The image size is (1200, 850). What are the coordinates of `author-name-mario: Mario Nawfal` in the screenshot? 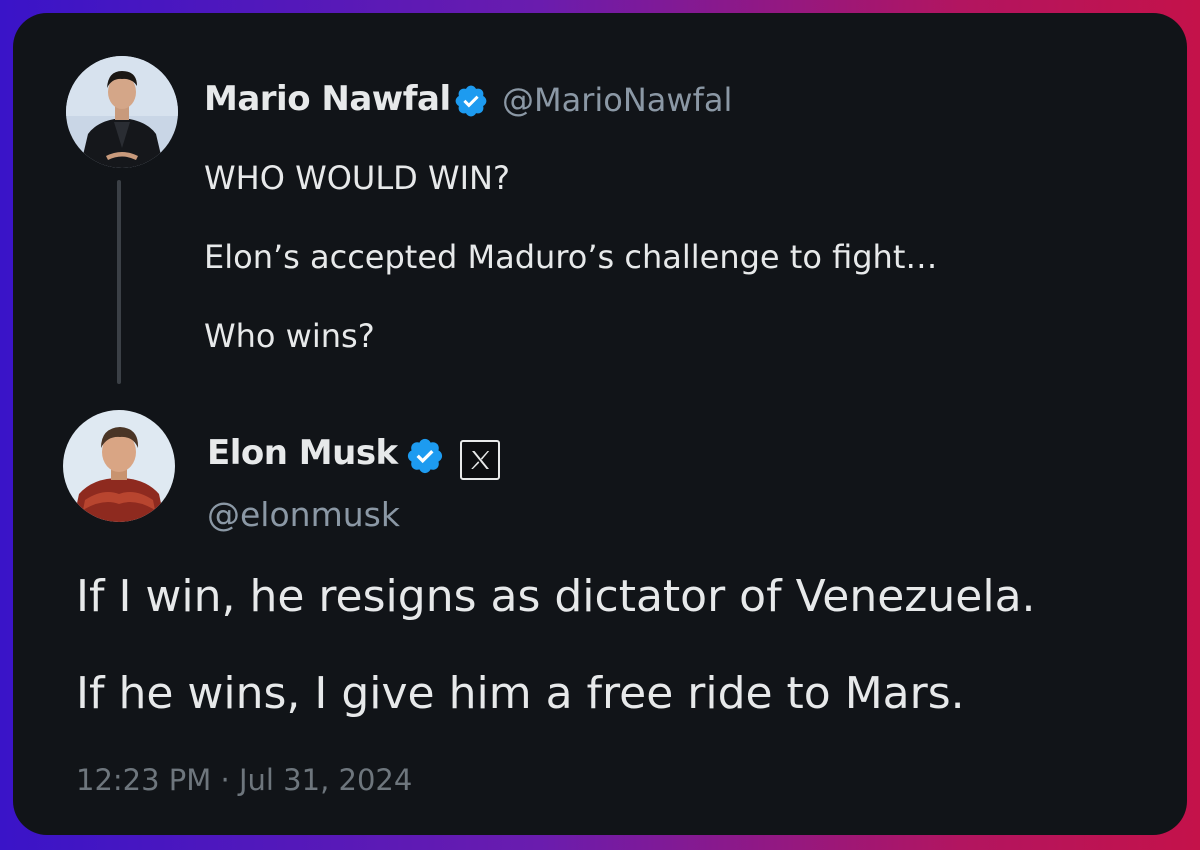 It's located at (327, 99).